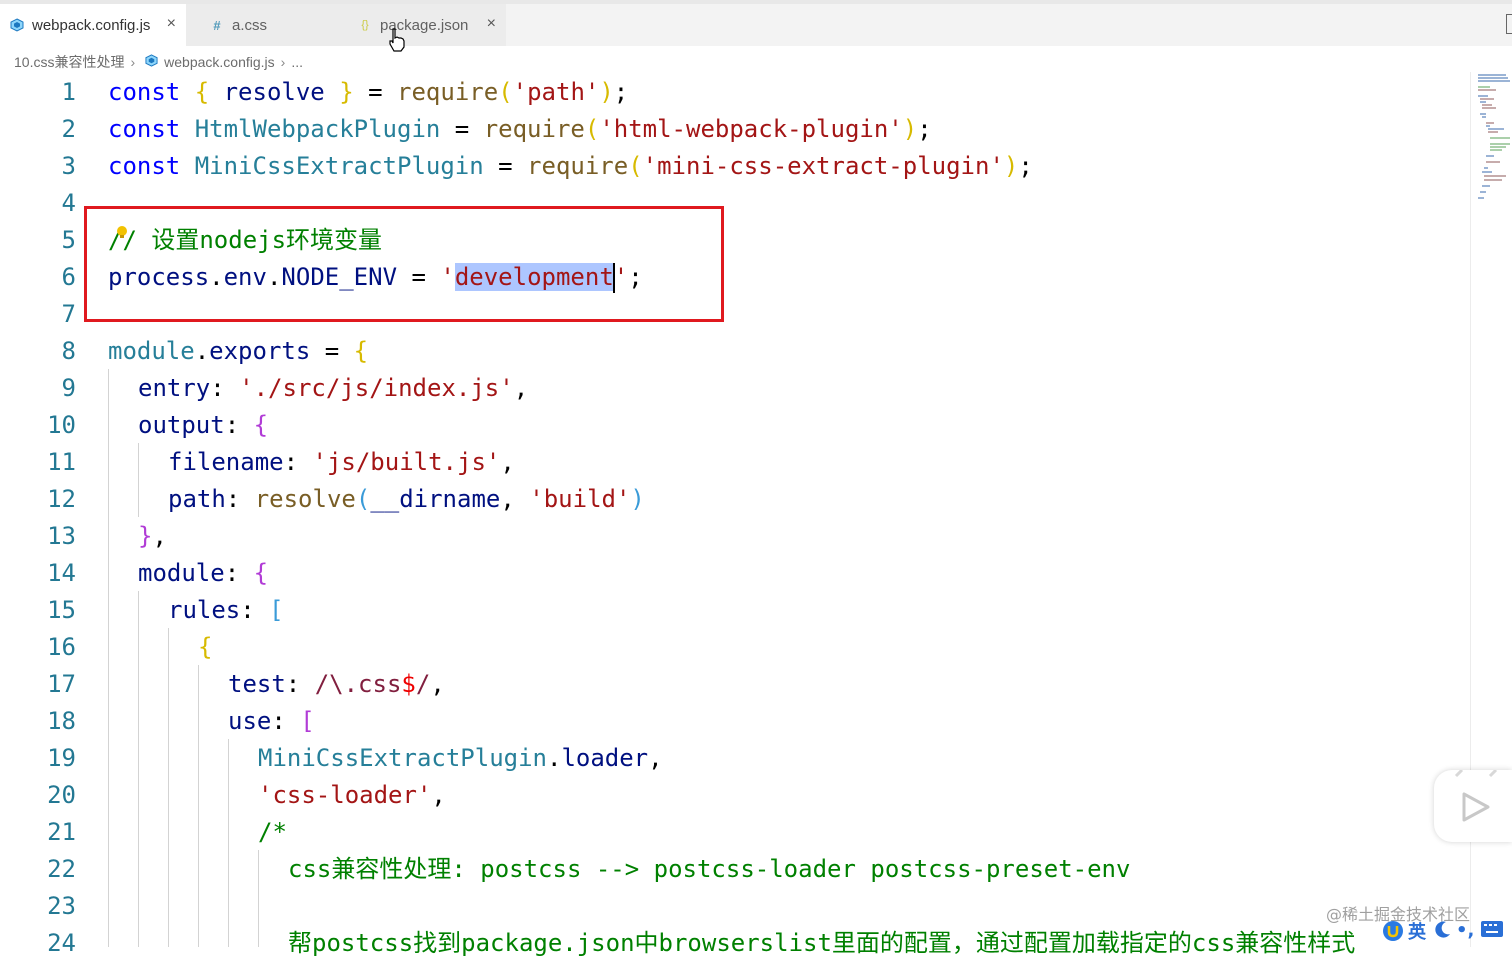  I want to click on code-text: rules: [, so click(226, 610).